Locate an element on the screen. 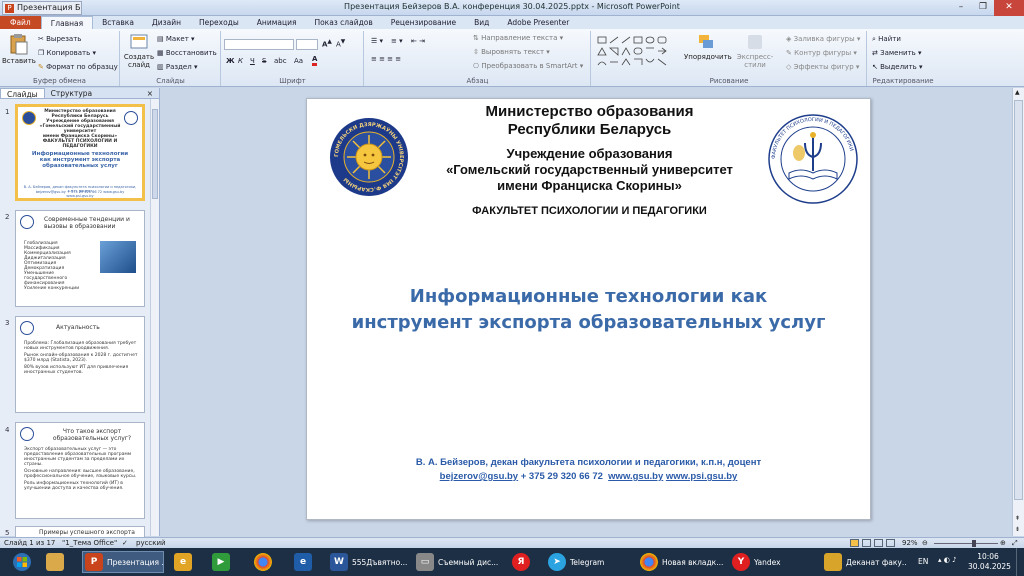 The width and height of the screenshot is (1024, 576). panel-close-icon: × is located at coordinates (150, 93).